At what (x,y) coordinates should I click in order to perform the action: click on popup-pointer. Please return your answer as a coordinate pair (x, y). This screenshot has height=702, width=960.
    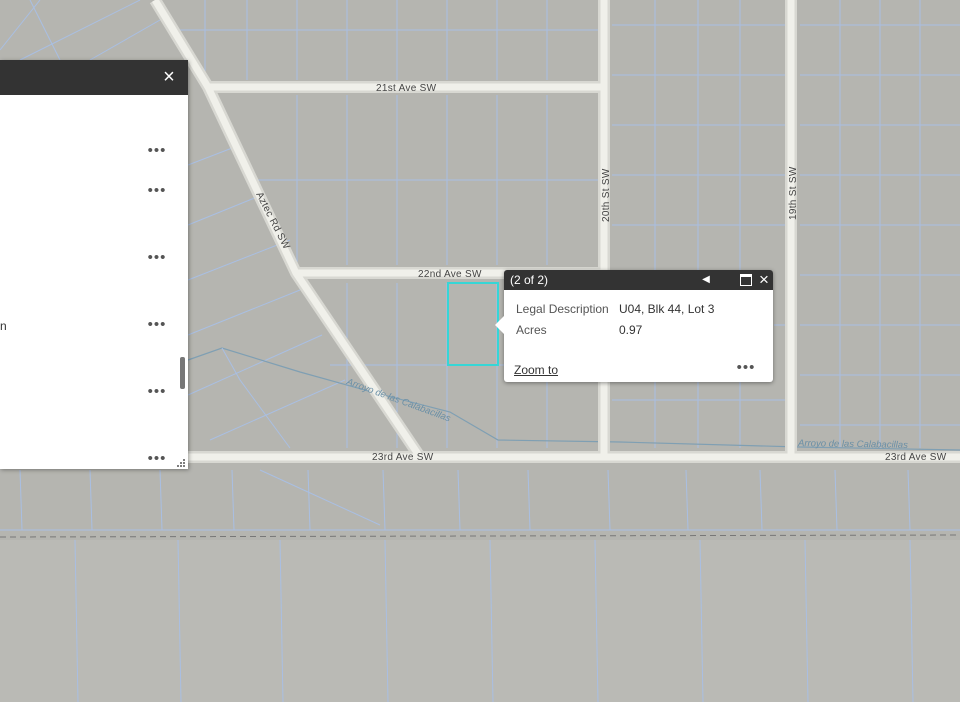
    Looking at the image, I should click on (500, 325).